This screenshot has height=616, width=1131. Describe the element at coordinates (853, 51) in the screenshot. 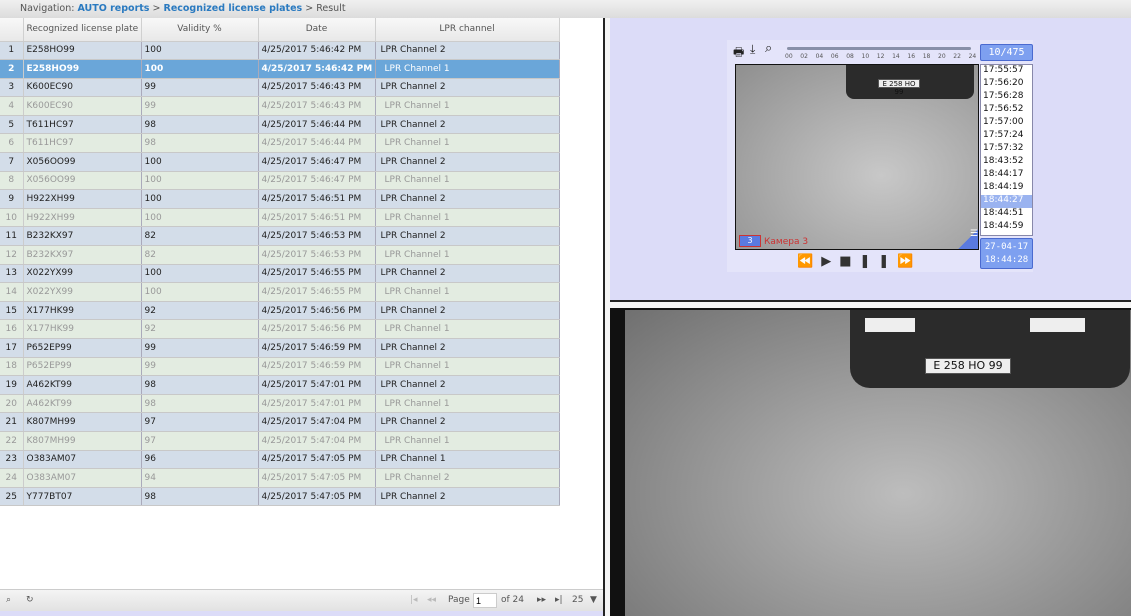

I see `player-toolbar: 🖶 ⤓ ⌕ 00 02 04 06 08 10 12 14 16 18 20 22 24` at that location.